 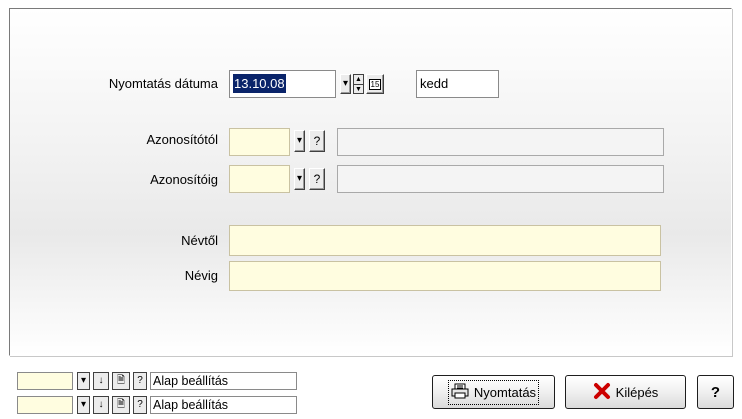 I want to click on calendar-icon: 15, so click(x=375, y=84).